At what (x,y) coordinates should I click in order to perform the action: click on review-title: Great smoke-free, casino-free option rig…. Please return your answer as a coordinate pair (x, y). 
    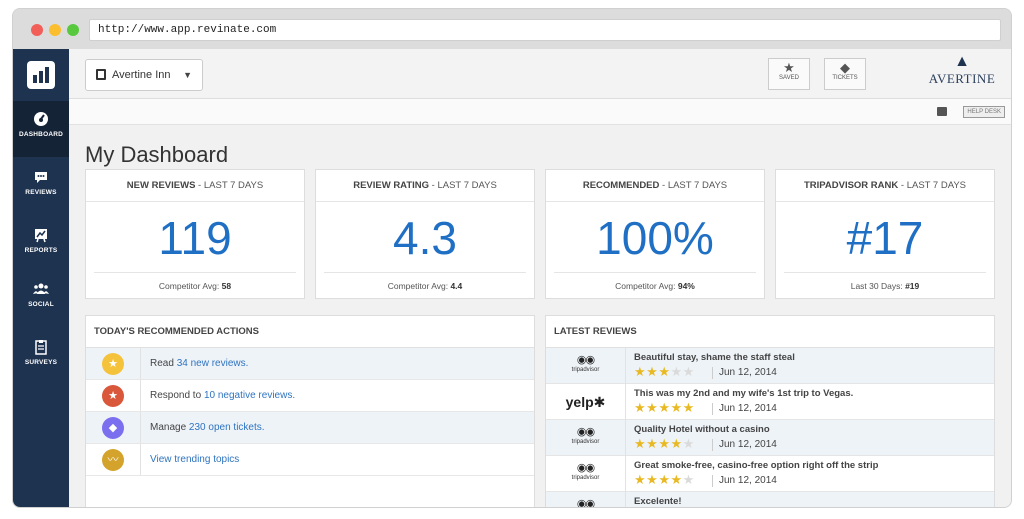
    Looking at the image, I should click on (756, 465).